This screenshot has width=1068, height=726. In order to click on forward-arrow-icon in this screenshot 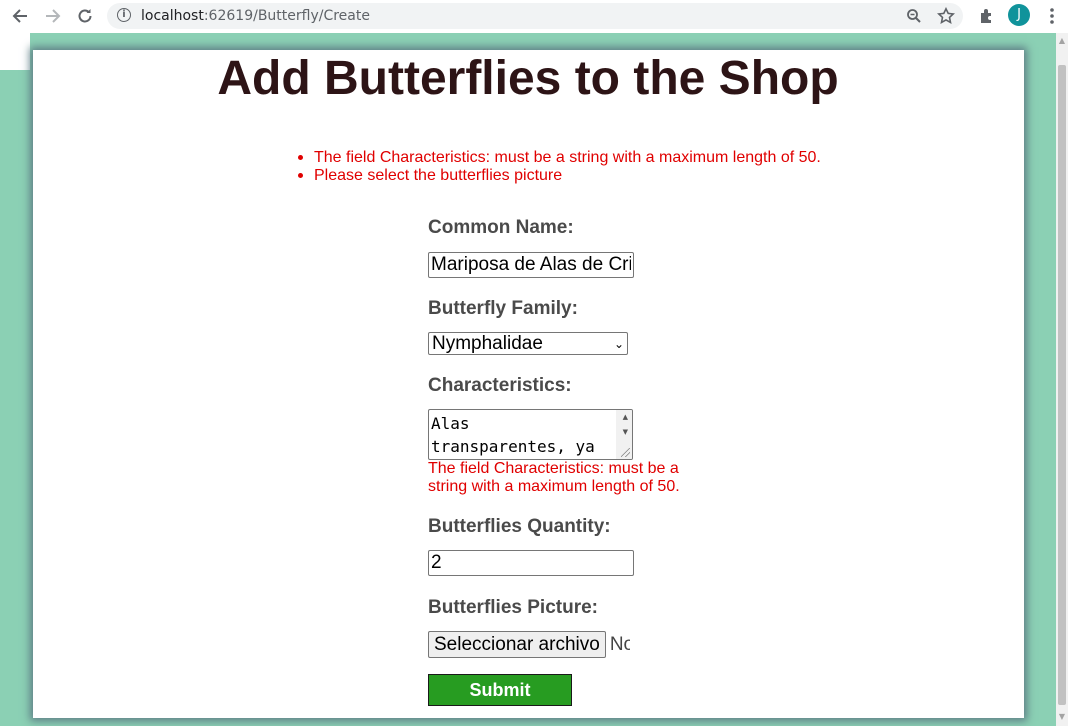, I will do `click(53, 16)`.